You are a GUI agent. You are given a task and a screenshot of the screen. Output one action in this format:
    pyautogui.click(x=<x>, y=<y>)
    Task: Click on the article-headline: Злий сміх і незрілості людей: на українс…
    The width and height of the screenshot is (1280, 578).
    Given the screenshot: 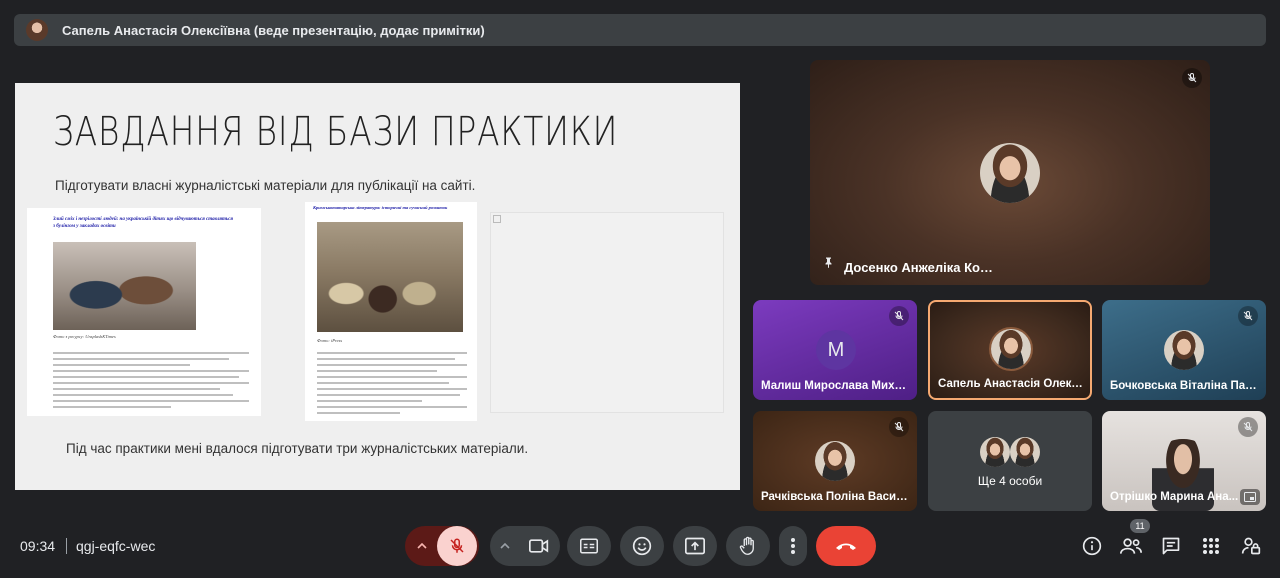 What is the action you would take?
    pyautogui.click(x=143, y=223)
    